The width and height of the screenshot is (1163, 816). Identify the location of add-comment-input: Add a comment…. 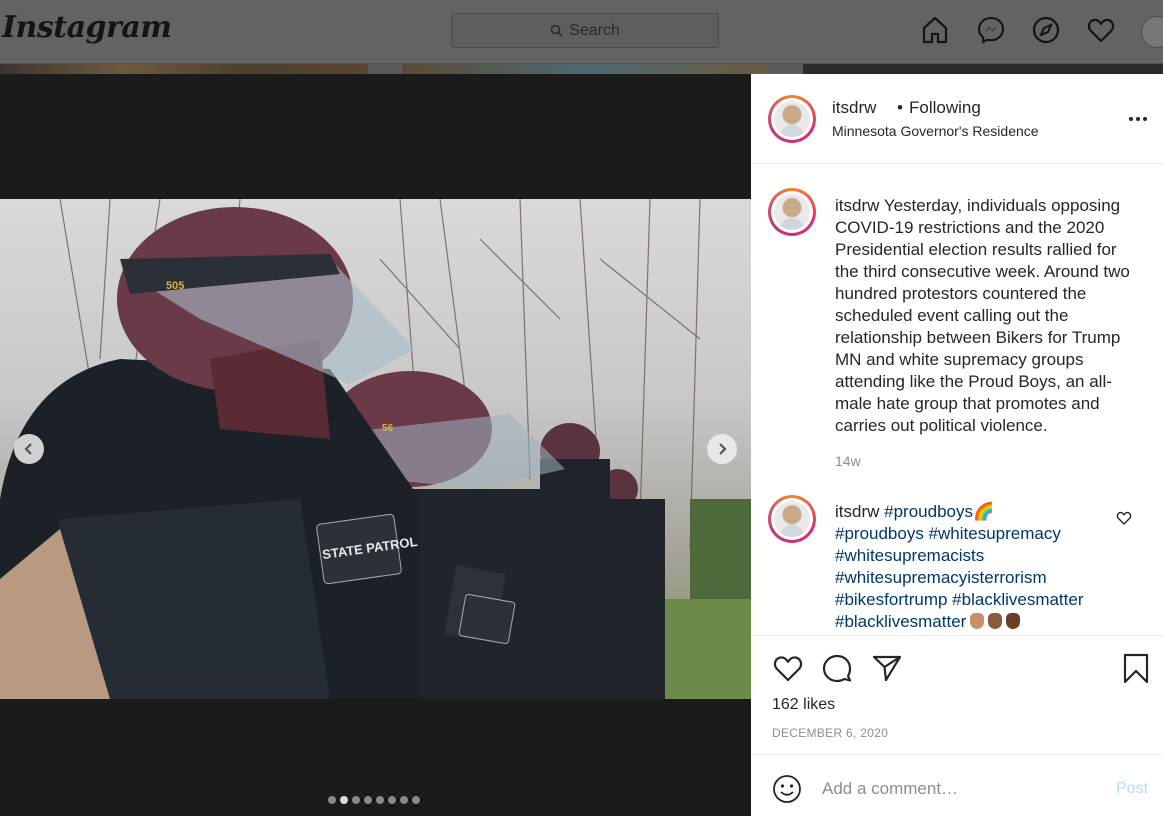
(890, 789).